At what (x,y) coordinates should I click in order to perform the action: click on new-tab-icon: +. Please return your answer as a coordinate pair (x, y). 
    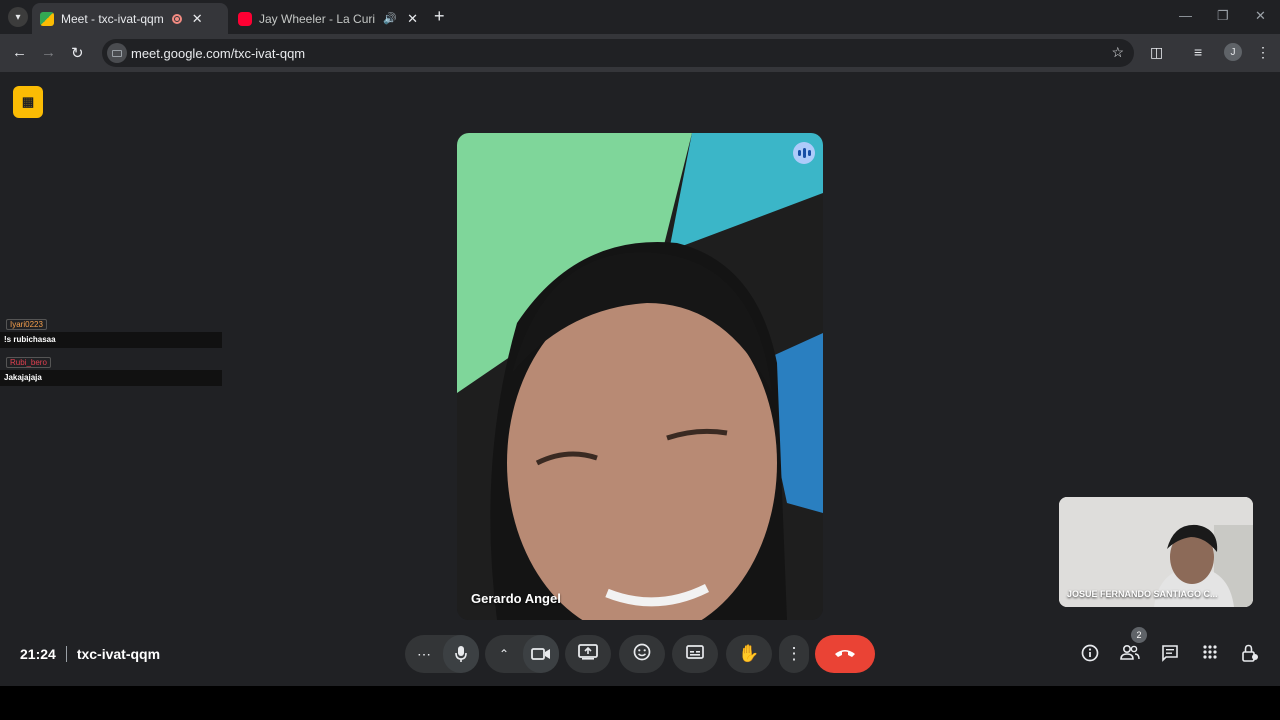
    Looking at the image, I should click on (439, 16).